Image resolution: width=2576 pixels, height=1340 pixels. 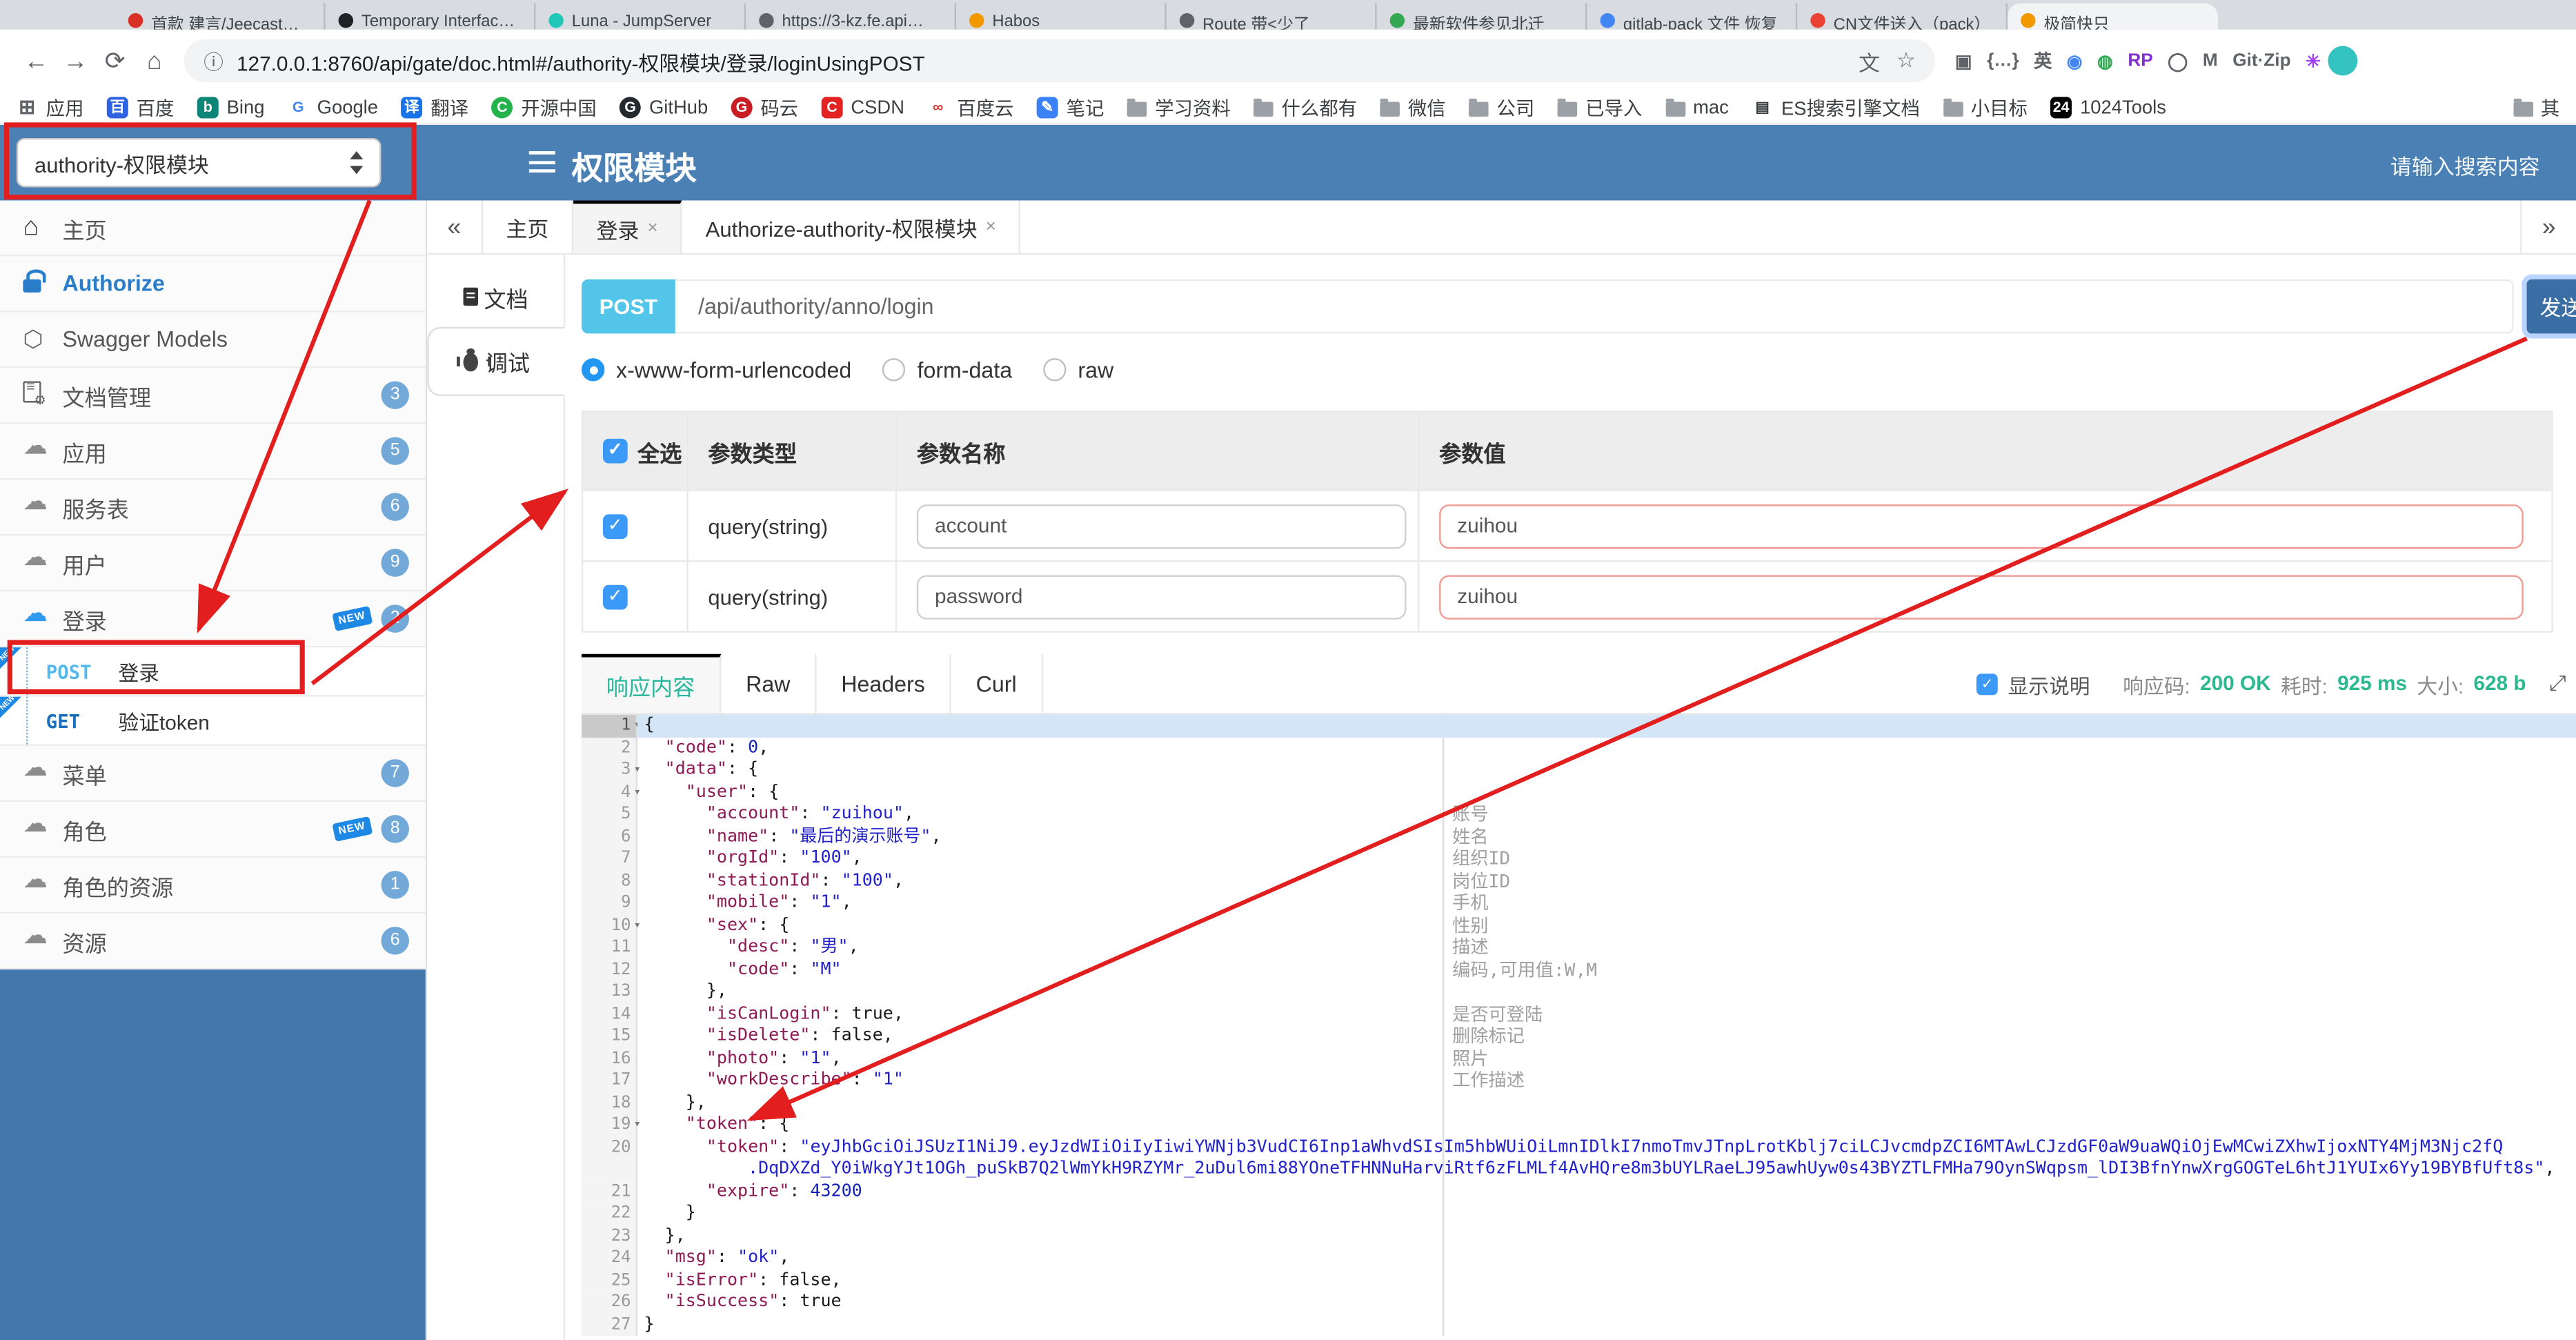 What do you see at coordinates (213, 619) in the screenshot?
I see `sidebar-item-登录: 登录 NEW 2` at bounding box center [213, 619].